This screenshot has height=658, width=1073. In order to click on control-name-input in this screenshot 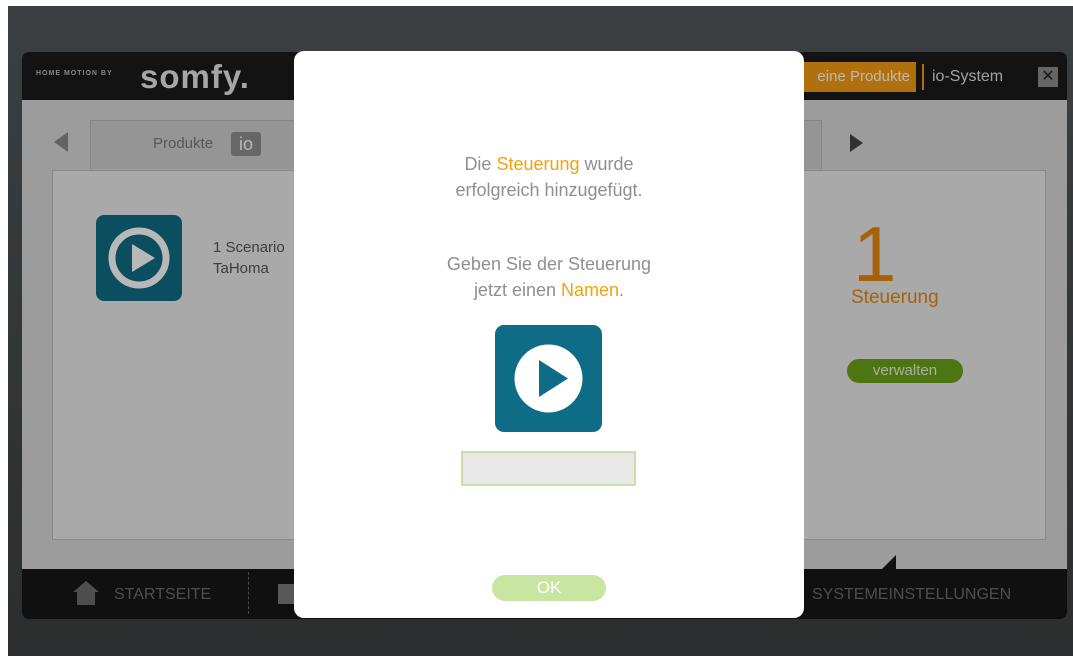, I will do `click(548, 468)`.